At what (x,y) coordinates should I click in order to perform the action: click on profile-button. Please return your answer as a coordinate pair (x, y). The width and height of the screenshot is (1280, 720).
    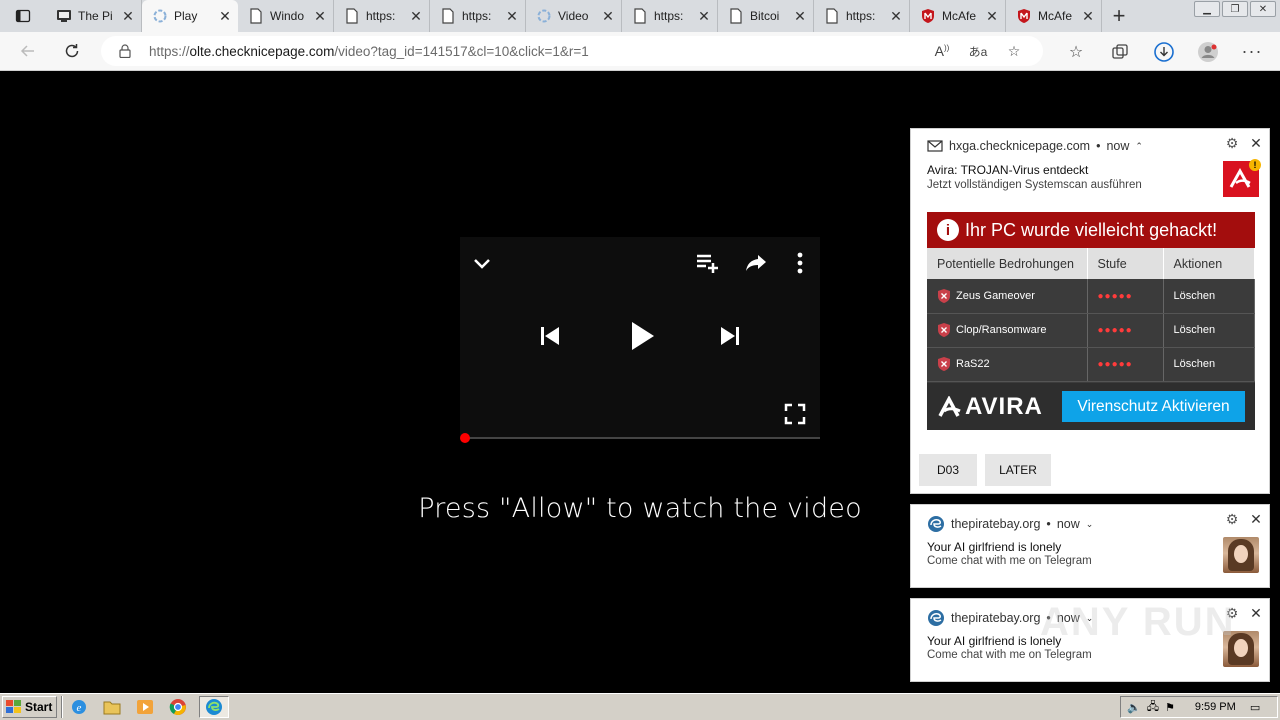
    Looking at the image, I should click on (1208, 51).